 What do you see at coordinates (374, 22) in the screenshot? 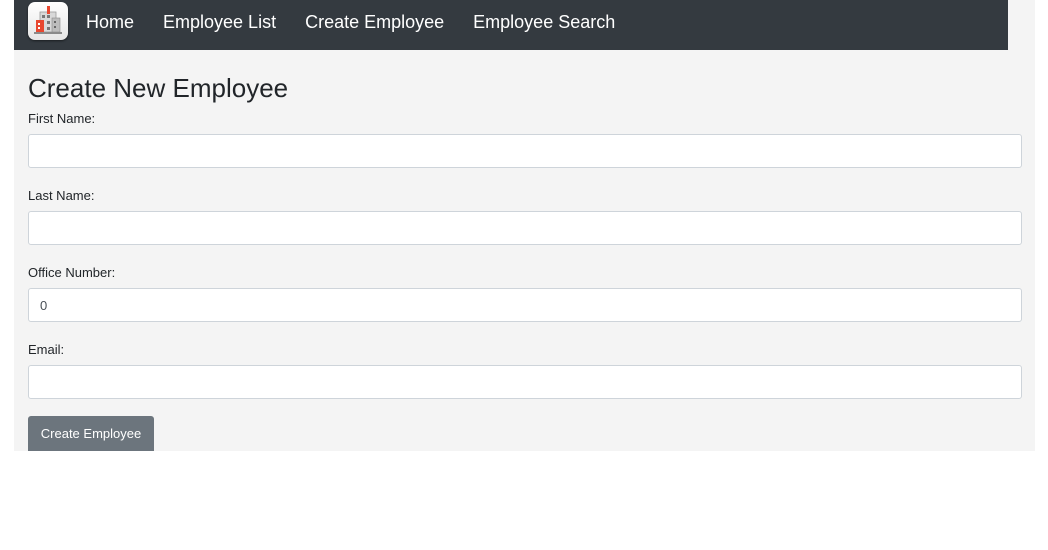
I see `nav-create-employee: Create Employee` at bounding box center [374, 22].